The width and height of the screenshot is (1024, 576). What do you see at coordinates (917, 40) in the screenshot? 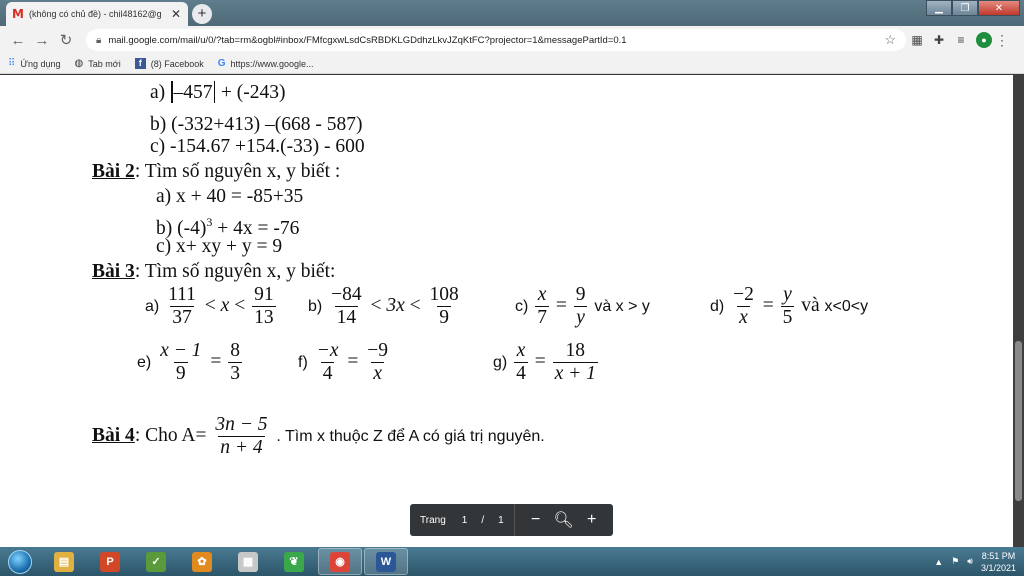
I see `extension-grid-icon: ▦` at bounding box center [917, 40].